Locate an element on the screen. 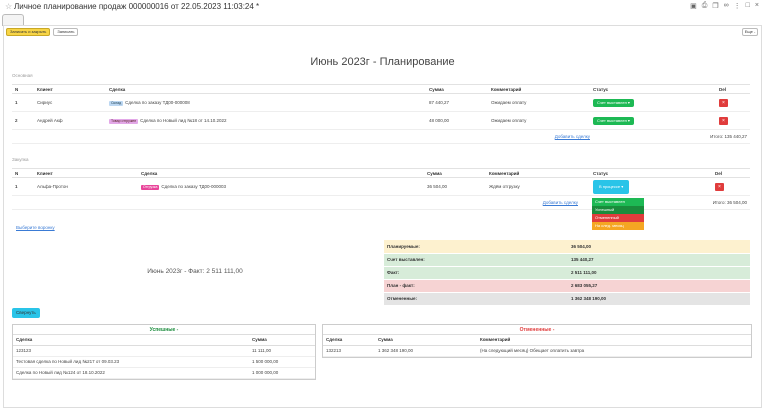  dropdown-option: Счет выставлен is located at coordinates (618, 202).